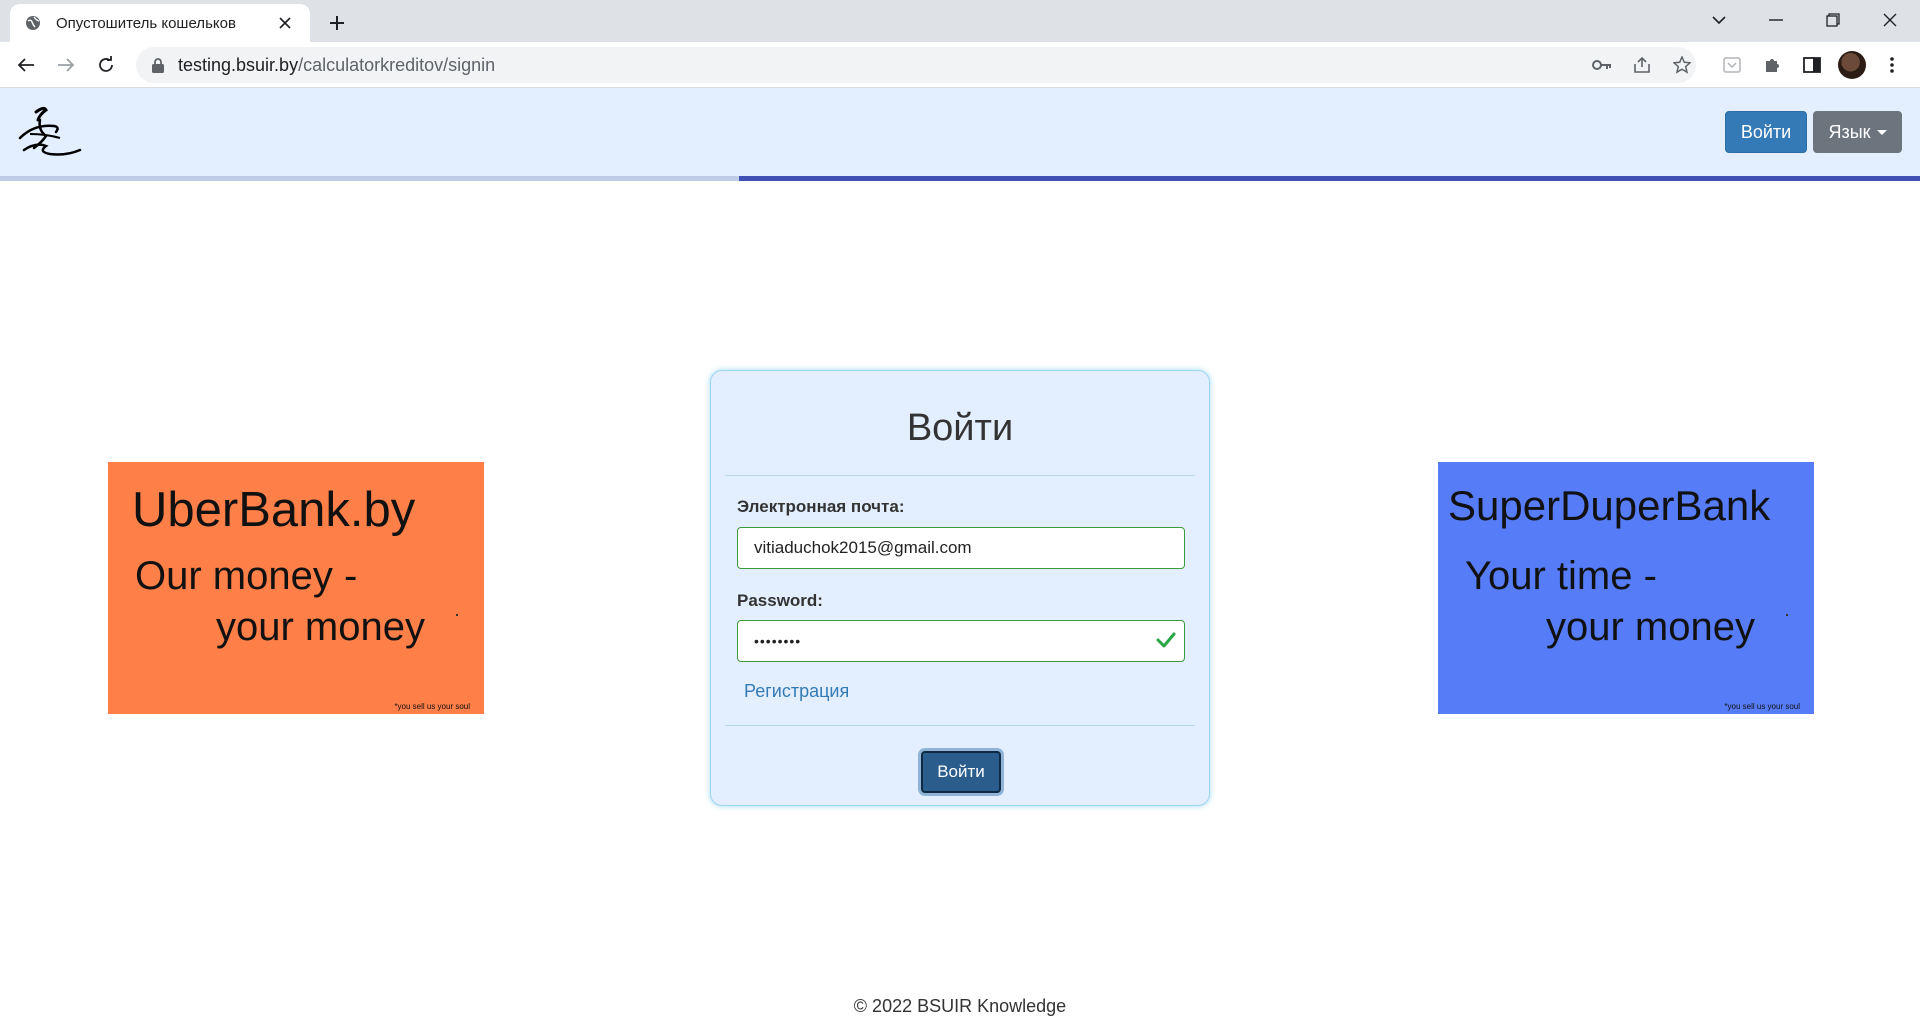 This screenshot has width=1920, height=1020. What do you see at coordinates (1719, 20) in the screenshot?
I see `tab-search-icon` at bounding box center [1719, 20].